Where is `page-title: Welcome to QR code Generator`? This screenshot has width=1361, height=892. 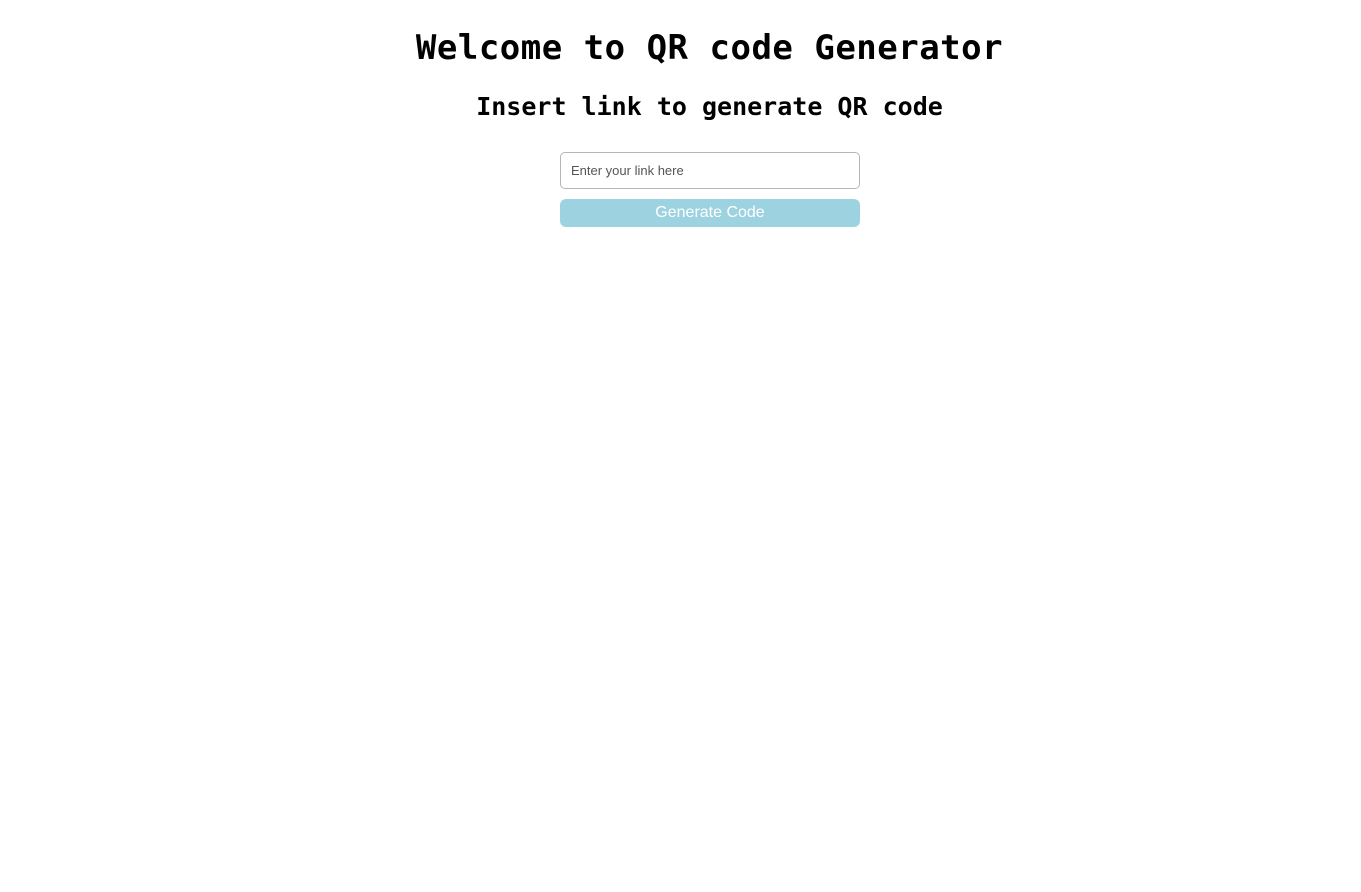 page-title: Welcome to QR code Generator is located at coordinates (709, 48).